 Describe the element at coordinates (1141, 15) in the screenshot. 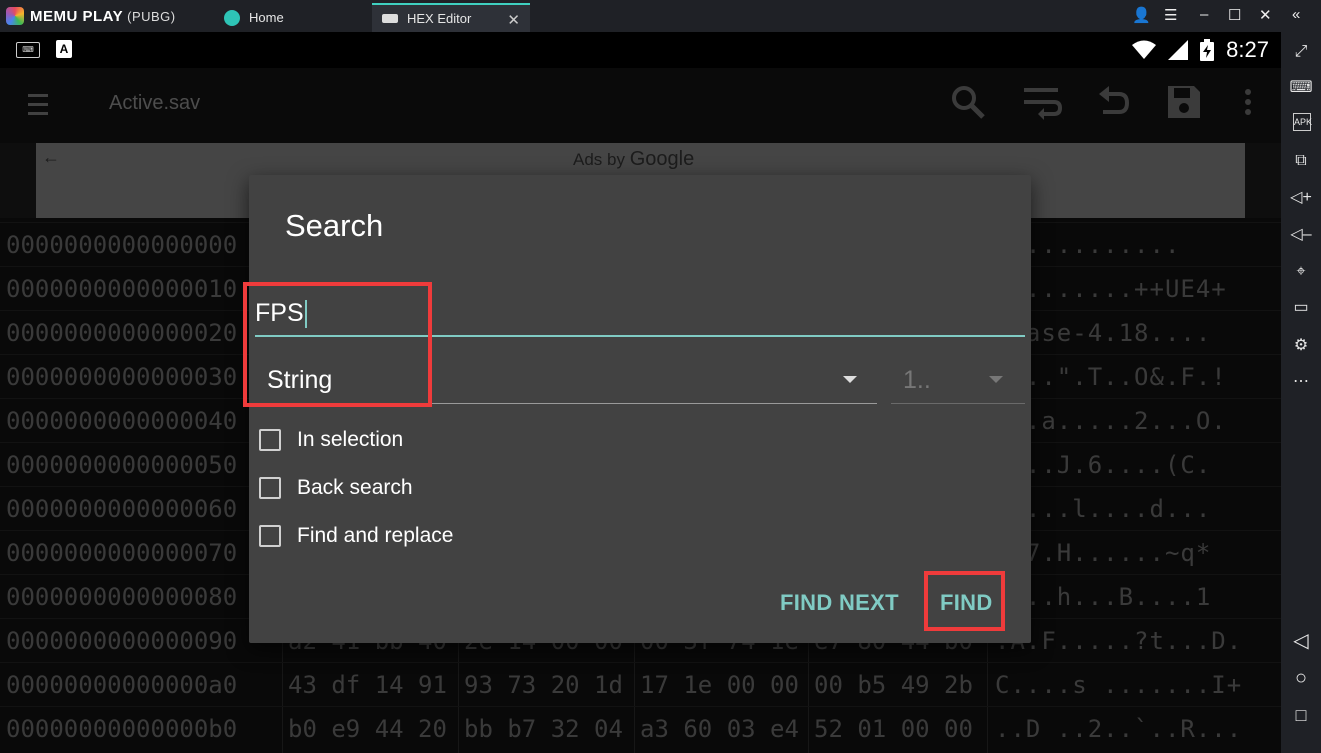

I see `account-icon: 👤` at that location.